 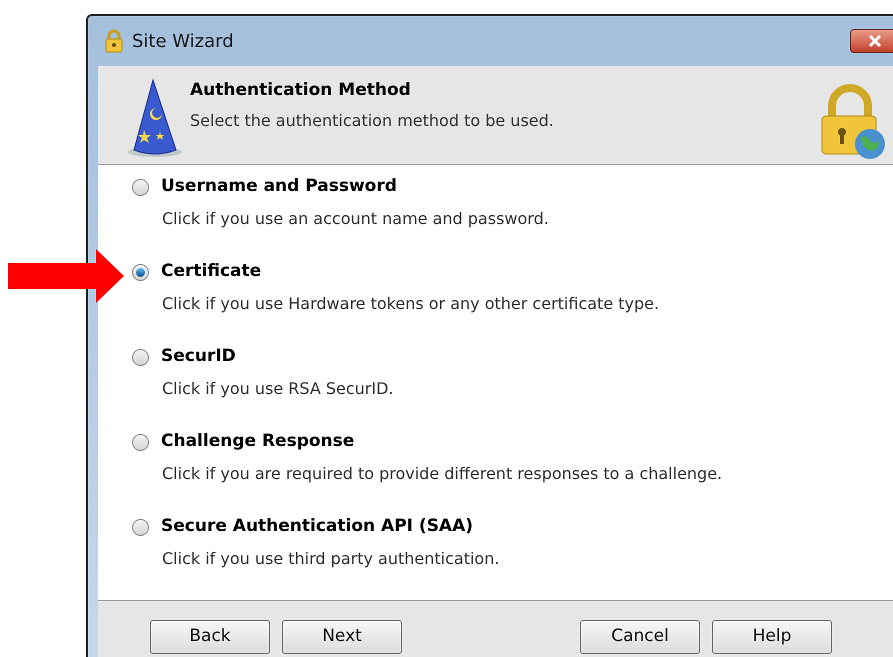 I want to click on close-button, so click(x=871, y=41).